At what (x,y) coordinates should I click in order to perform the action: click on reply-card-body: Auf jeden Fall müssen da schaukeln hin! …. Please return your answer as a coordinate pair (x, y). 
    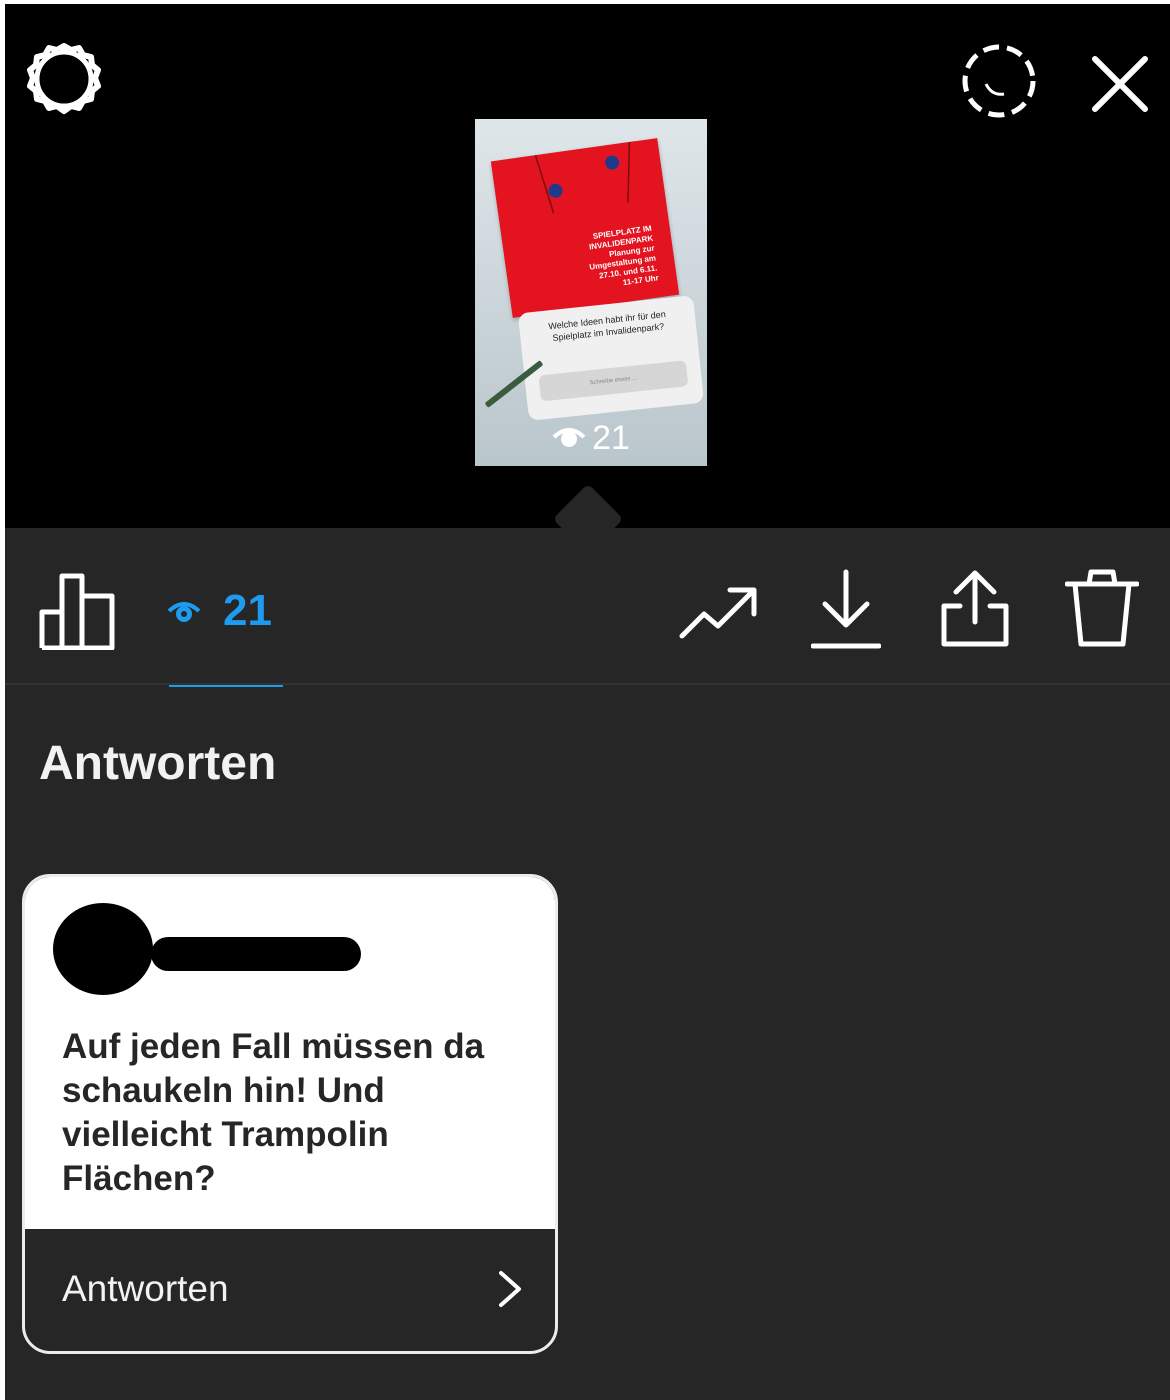
    Looking at the image, I should click on (290, 1053).